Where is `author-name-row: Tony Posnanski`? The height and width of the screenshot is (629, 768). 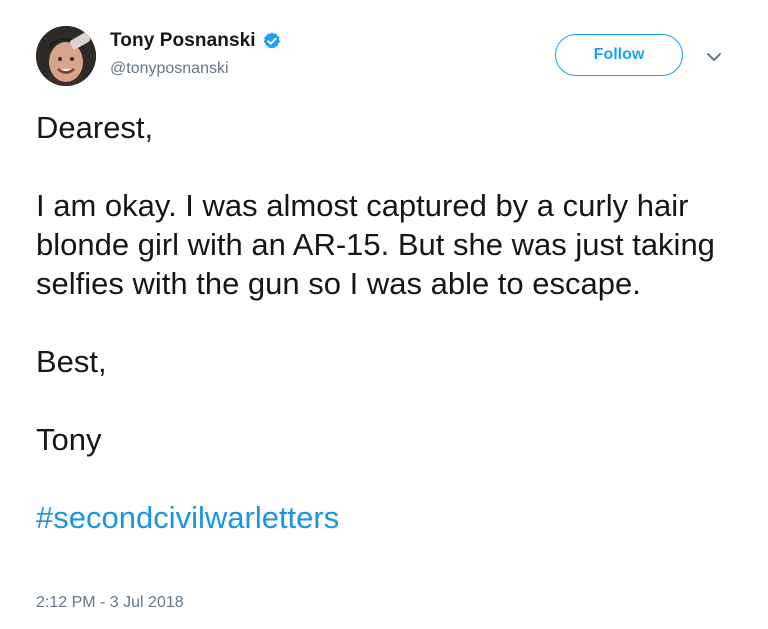 author-name-row: Tony Posnanski is located at coordinates (196, 41).